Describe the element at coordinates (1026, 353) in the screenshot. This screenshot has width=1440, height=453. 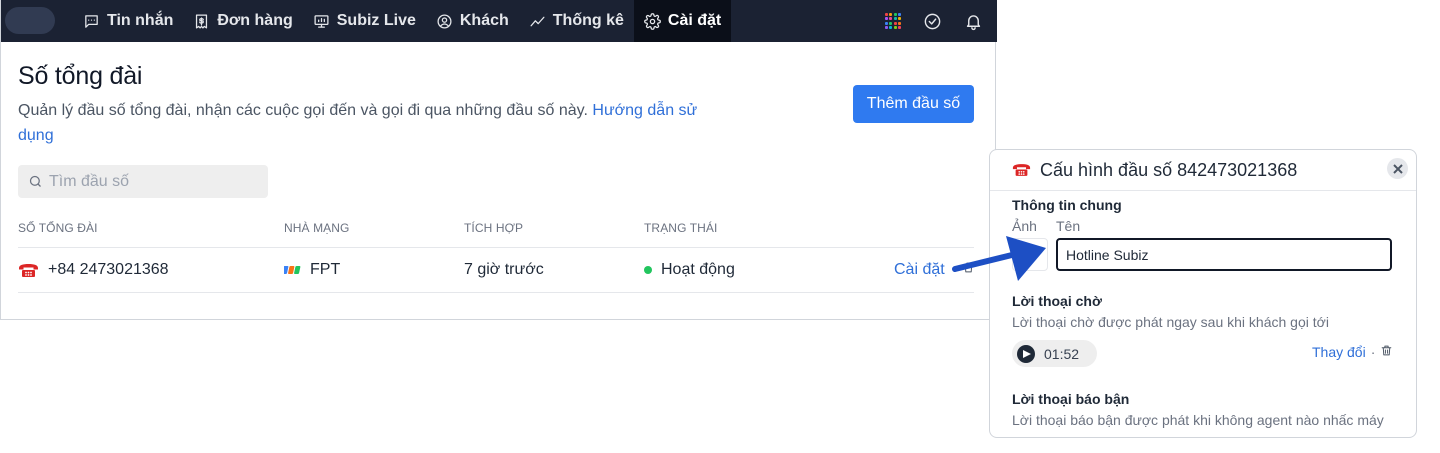
I see `play-icon` at that location.